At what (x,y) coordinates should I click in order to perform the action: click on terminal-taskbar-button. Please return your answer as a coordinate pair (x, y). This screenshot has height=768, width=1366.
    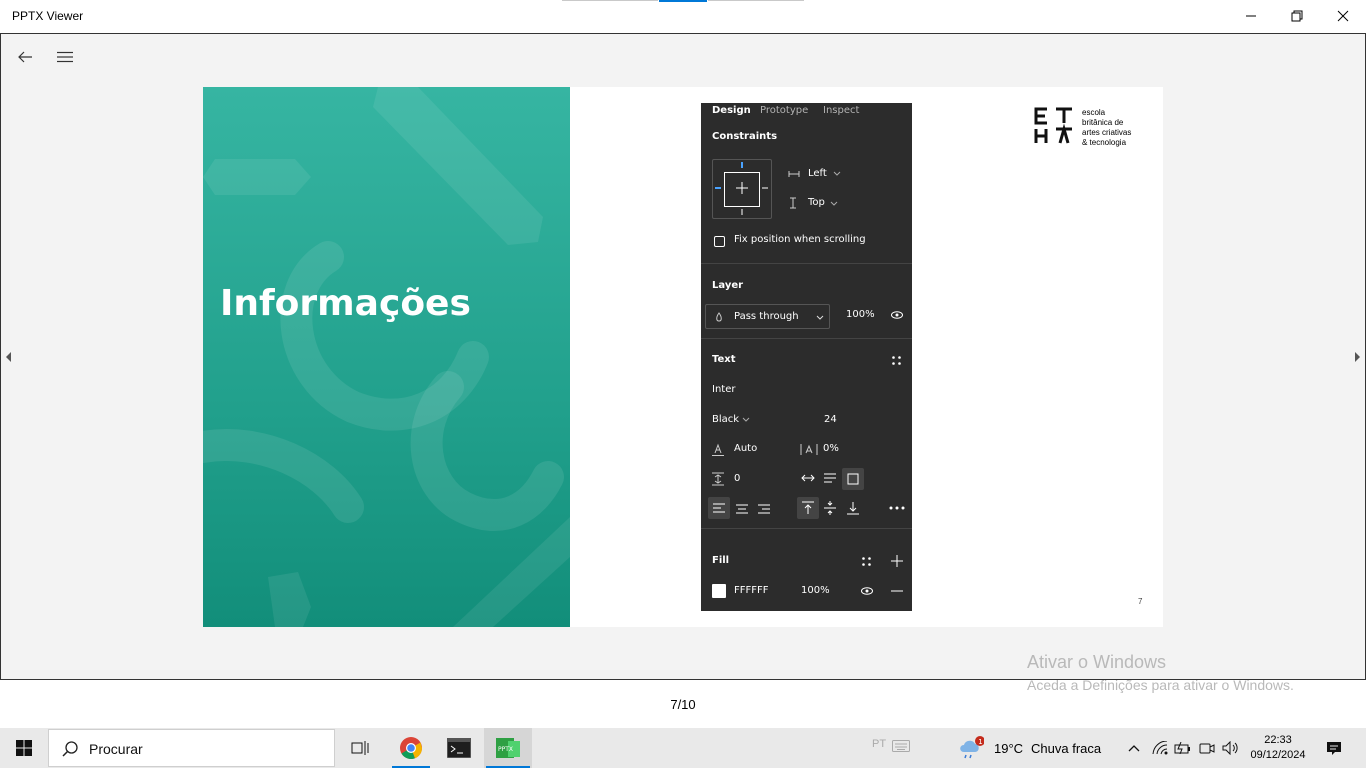
    Looking at the image, I should click on (459, 748).